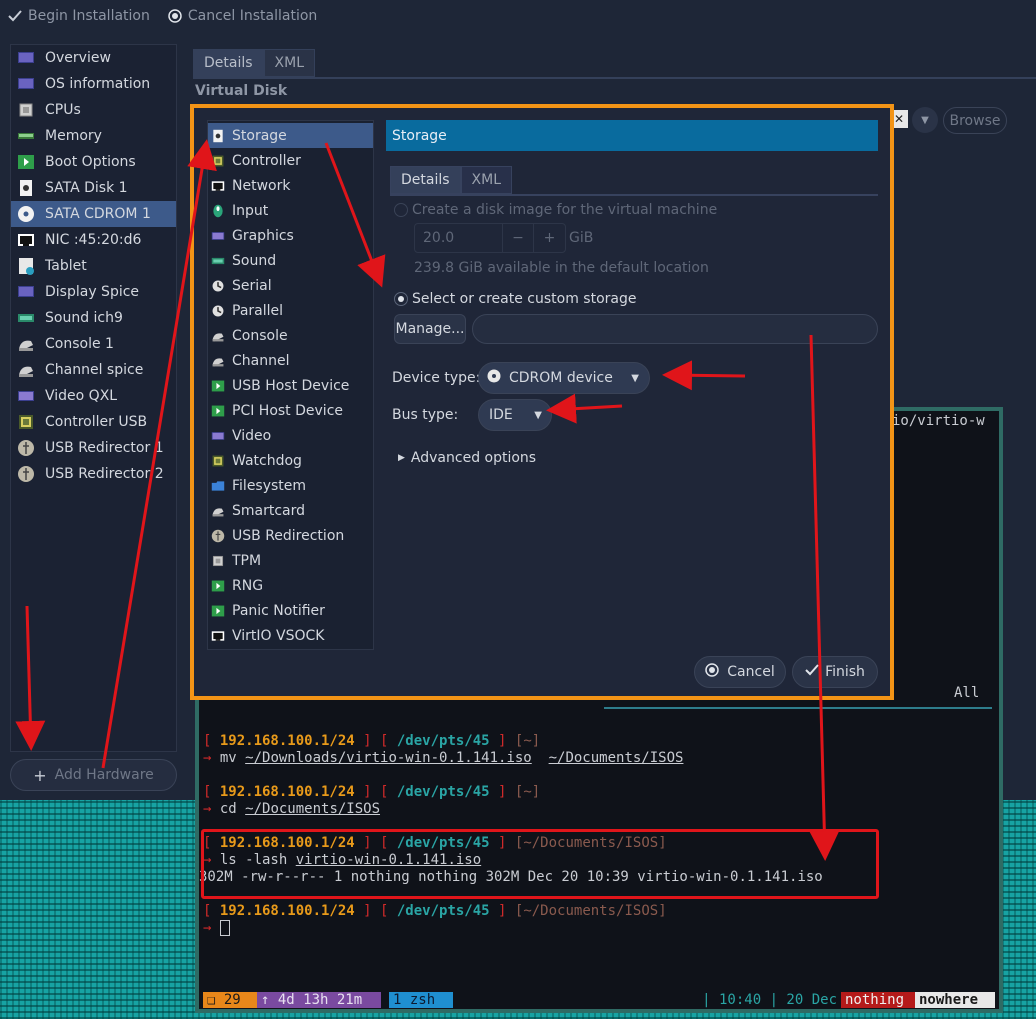 The image size is (1036, 1019). I want to click on host-segment: nowhere, so click(955, 1000).